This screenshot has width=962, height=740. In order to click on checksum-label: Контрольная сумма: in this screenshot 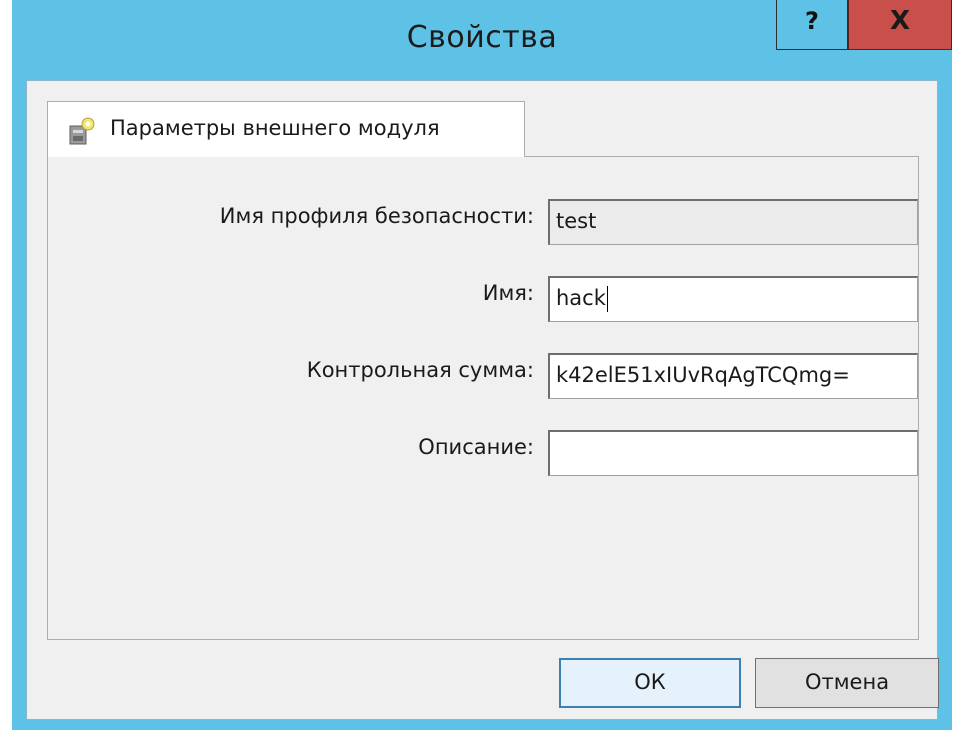, I will do `click(420, 370)`.